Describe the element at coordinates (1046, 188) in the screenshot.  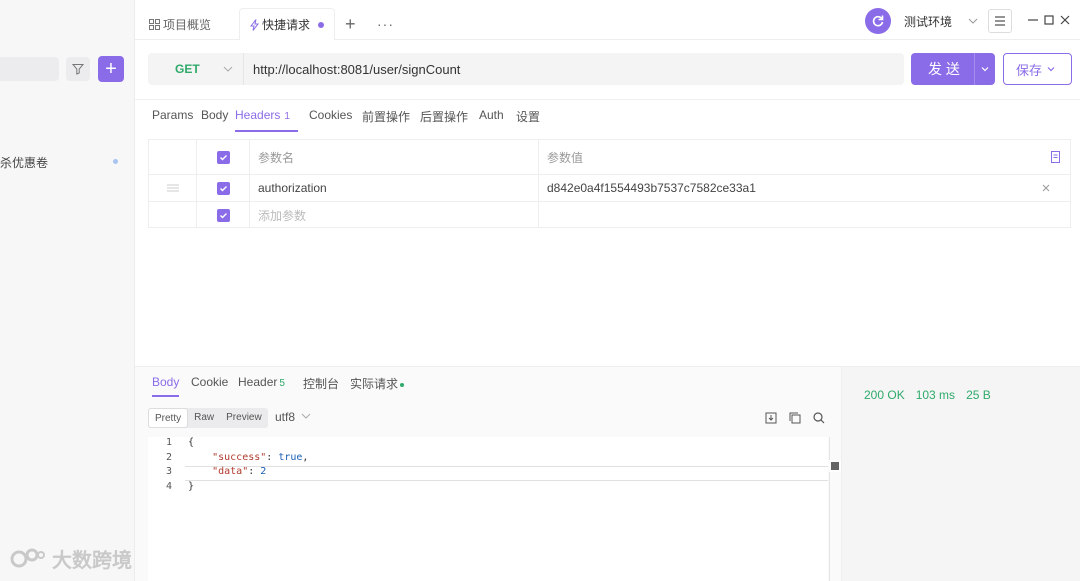
I see `delete-row-icon` at that location.